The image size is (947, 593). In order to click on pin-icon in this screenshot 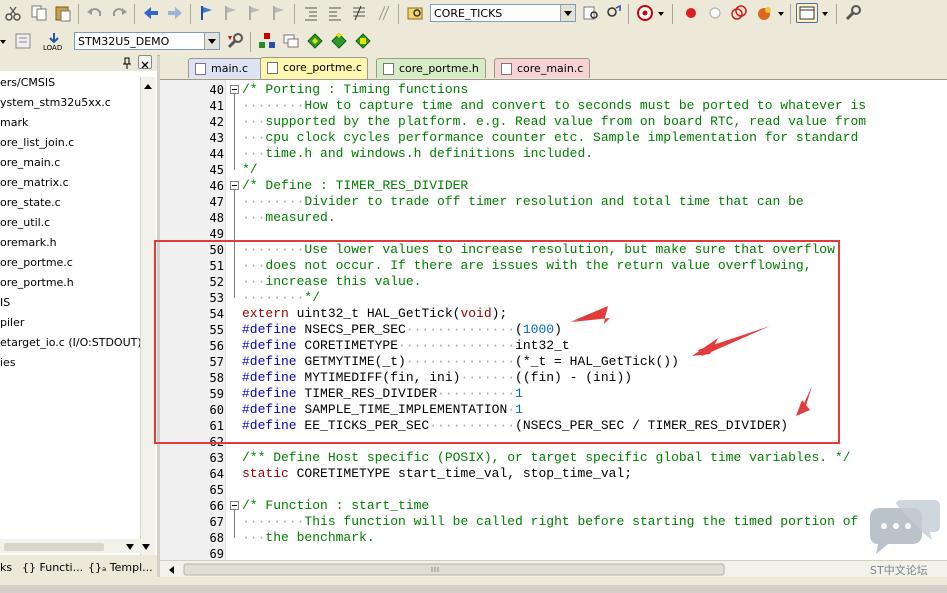, I will do `click(127, 62)`.